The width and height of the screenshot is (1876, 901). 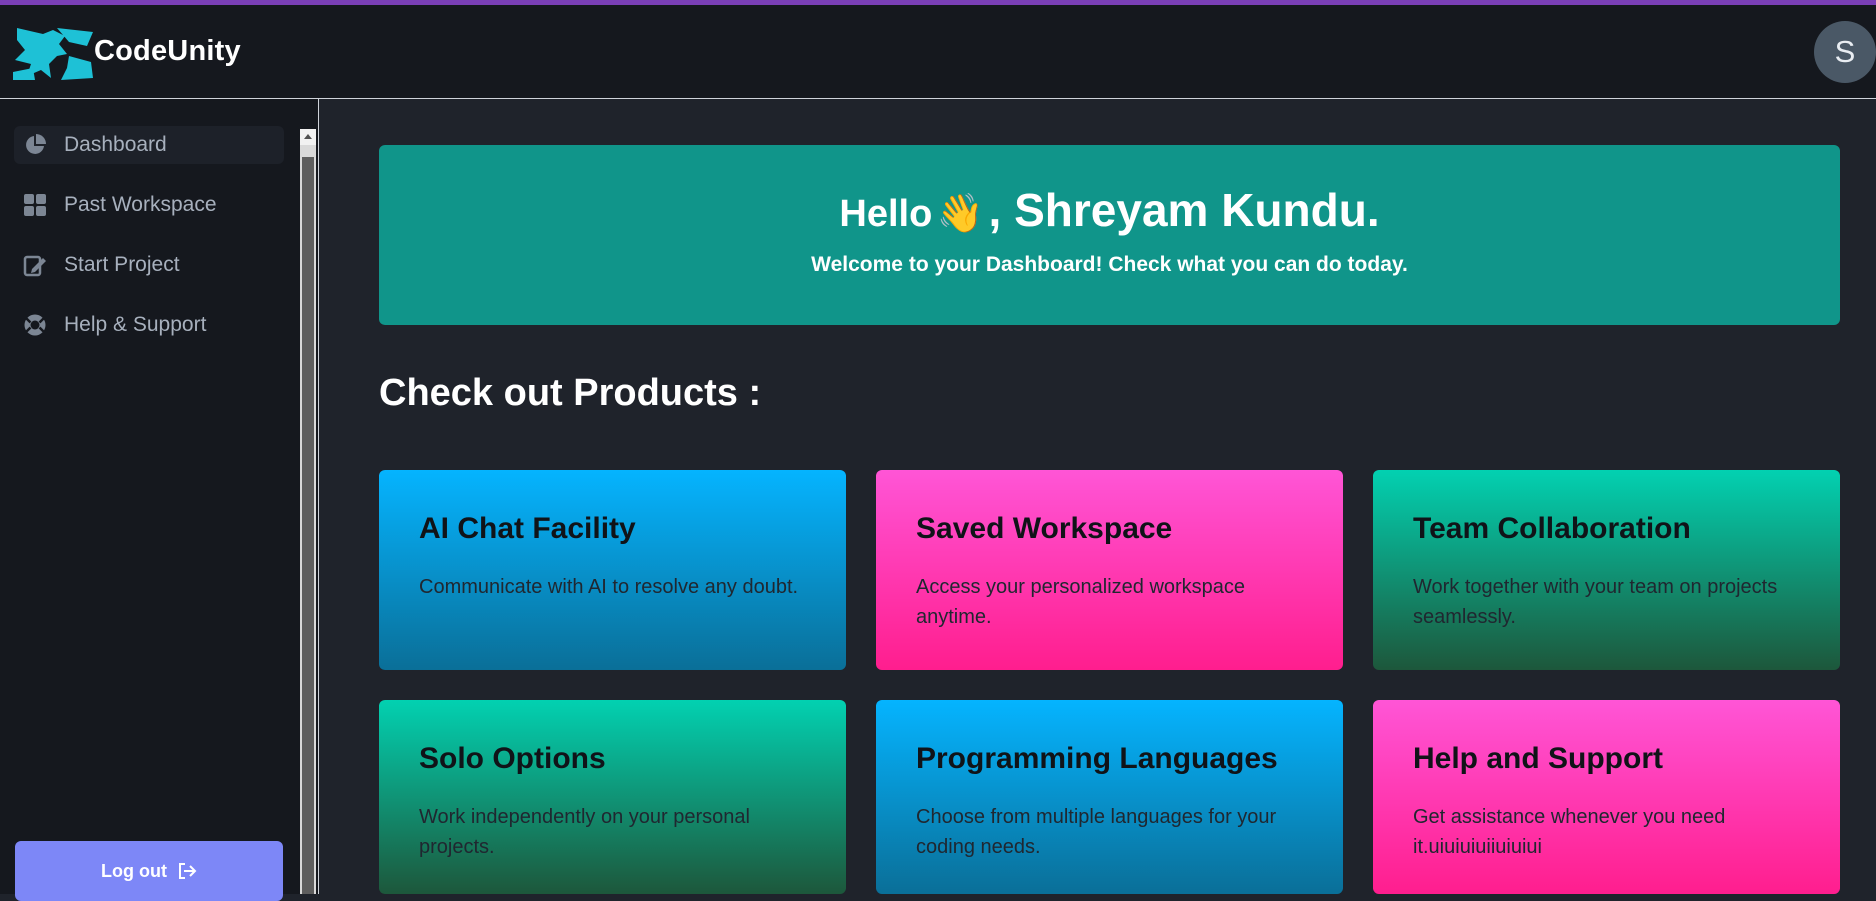 What do you see at coordinates (1538, 758) in the screenshot?
I see `card-title: Help and Support` at bounding box center [1538, 758].